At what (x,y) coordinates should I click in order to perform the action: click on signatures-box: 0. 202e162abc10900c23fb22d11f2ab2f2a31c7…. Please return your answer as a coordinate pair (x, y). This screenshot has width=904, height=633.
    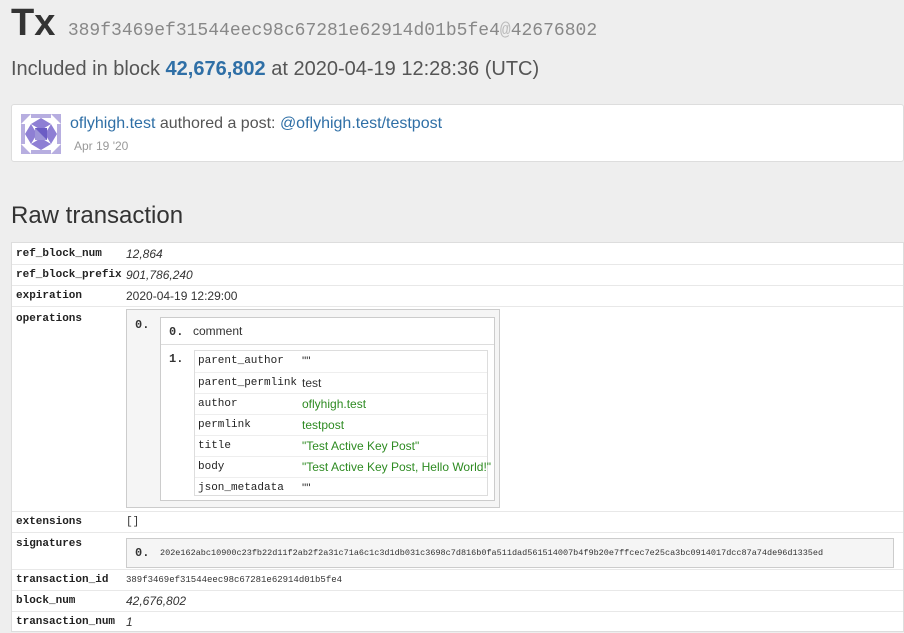
    Looking at the image, I should click on (510, 553).